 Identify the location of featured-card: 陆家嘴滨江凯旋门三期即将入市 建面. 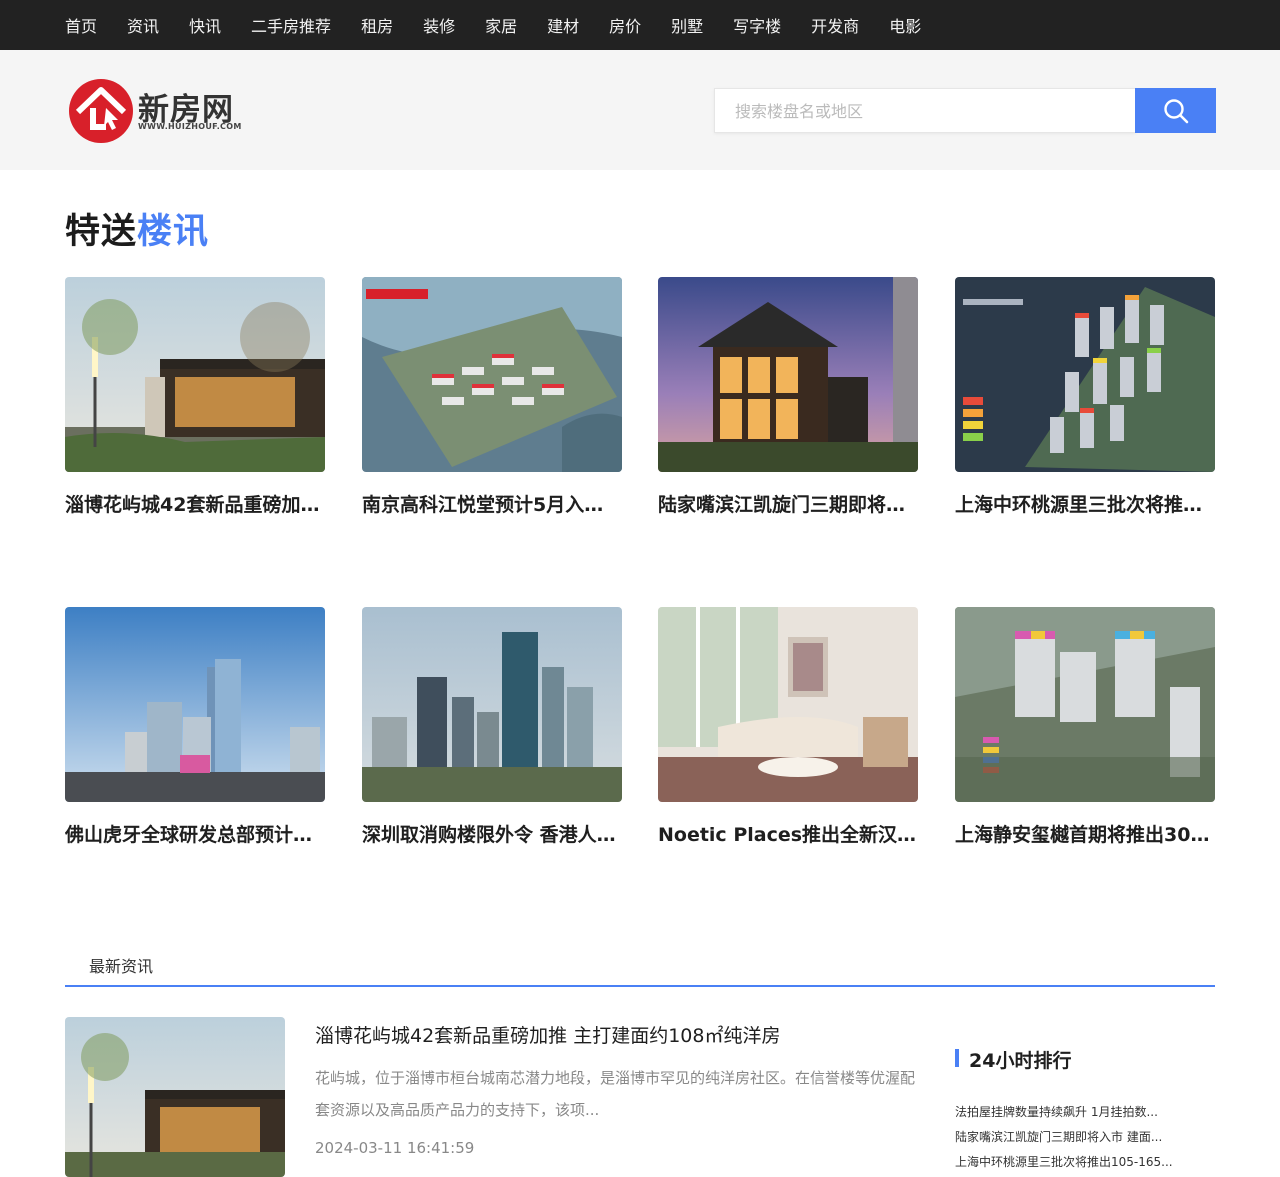
(788, 397).